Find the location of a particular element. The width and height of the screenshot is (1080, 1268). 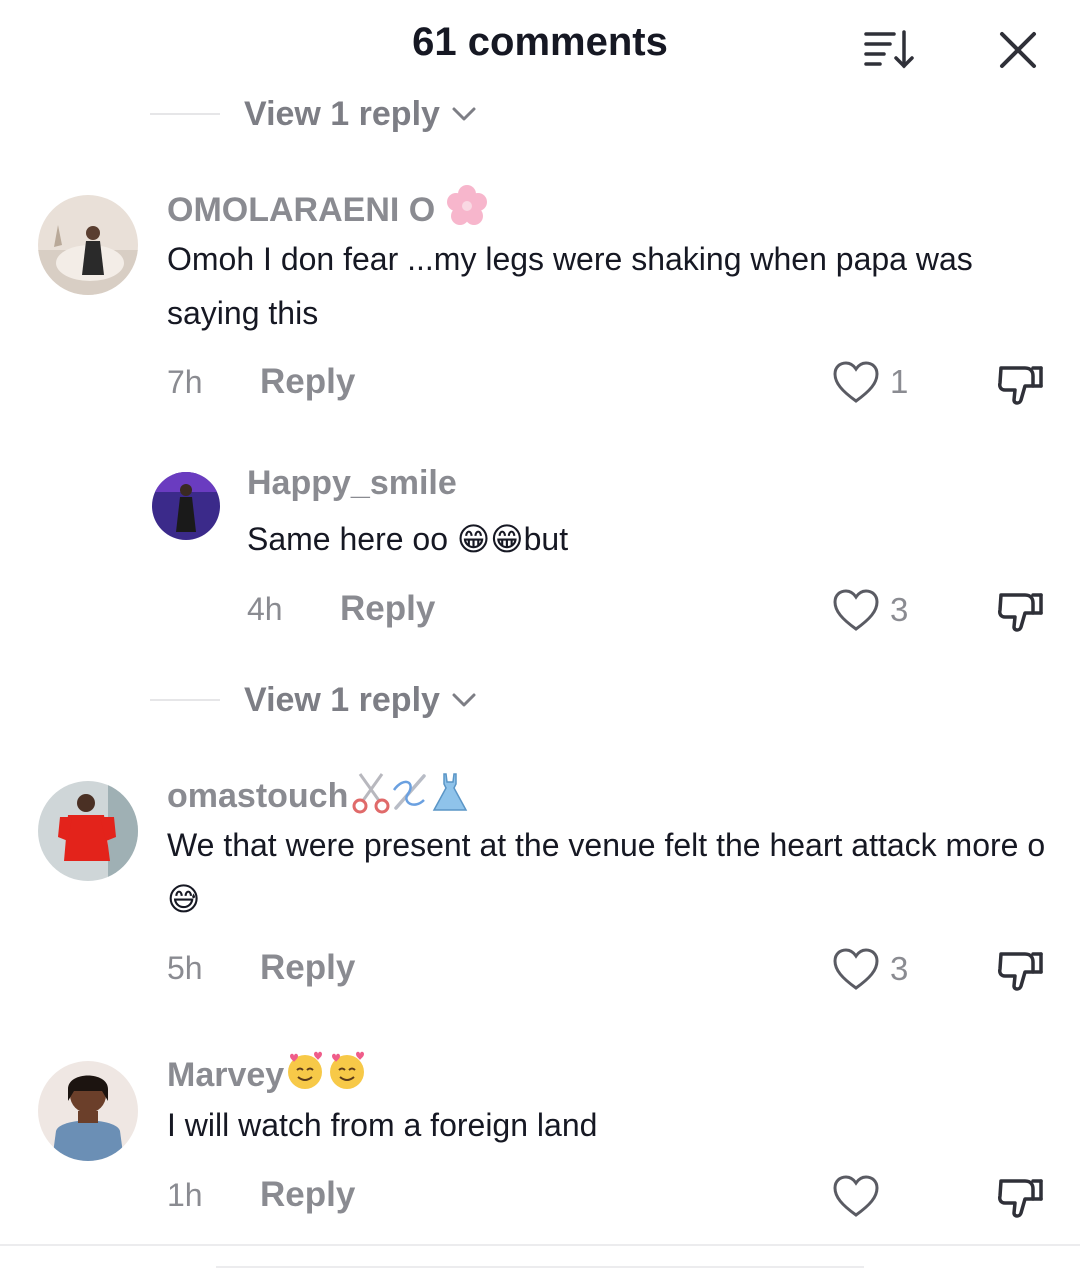

sewing-needle-icon is located at coordinates (410, 796).